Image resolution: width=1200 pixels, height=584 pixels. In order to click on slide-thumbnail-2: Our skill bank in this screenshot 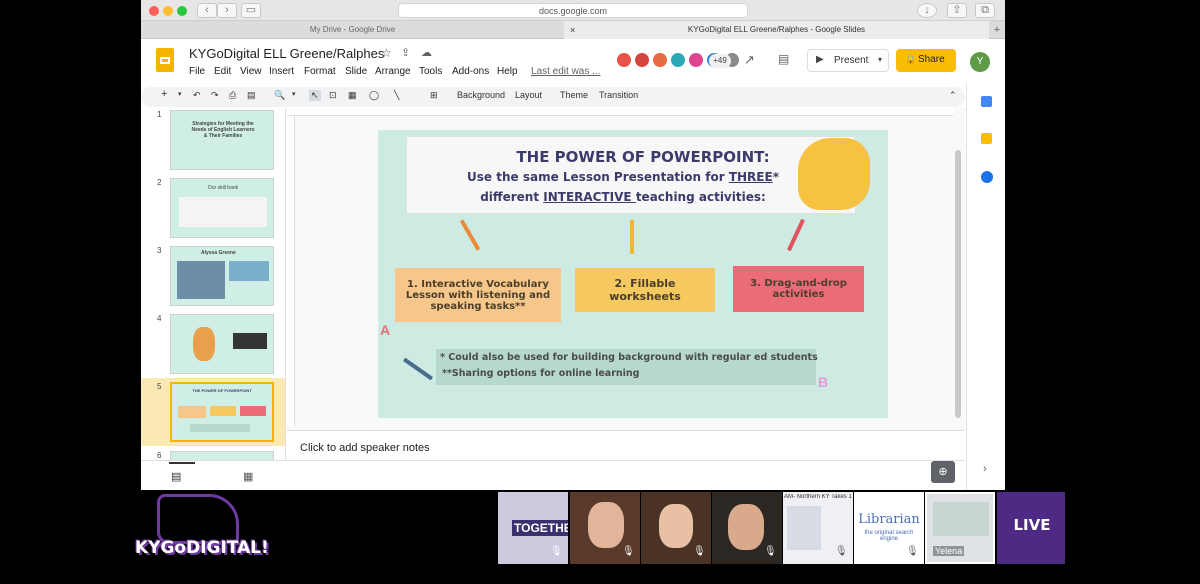, I will do `click(222, 208)`.